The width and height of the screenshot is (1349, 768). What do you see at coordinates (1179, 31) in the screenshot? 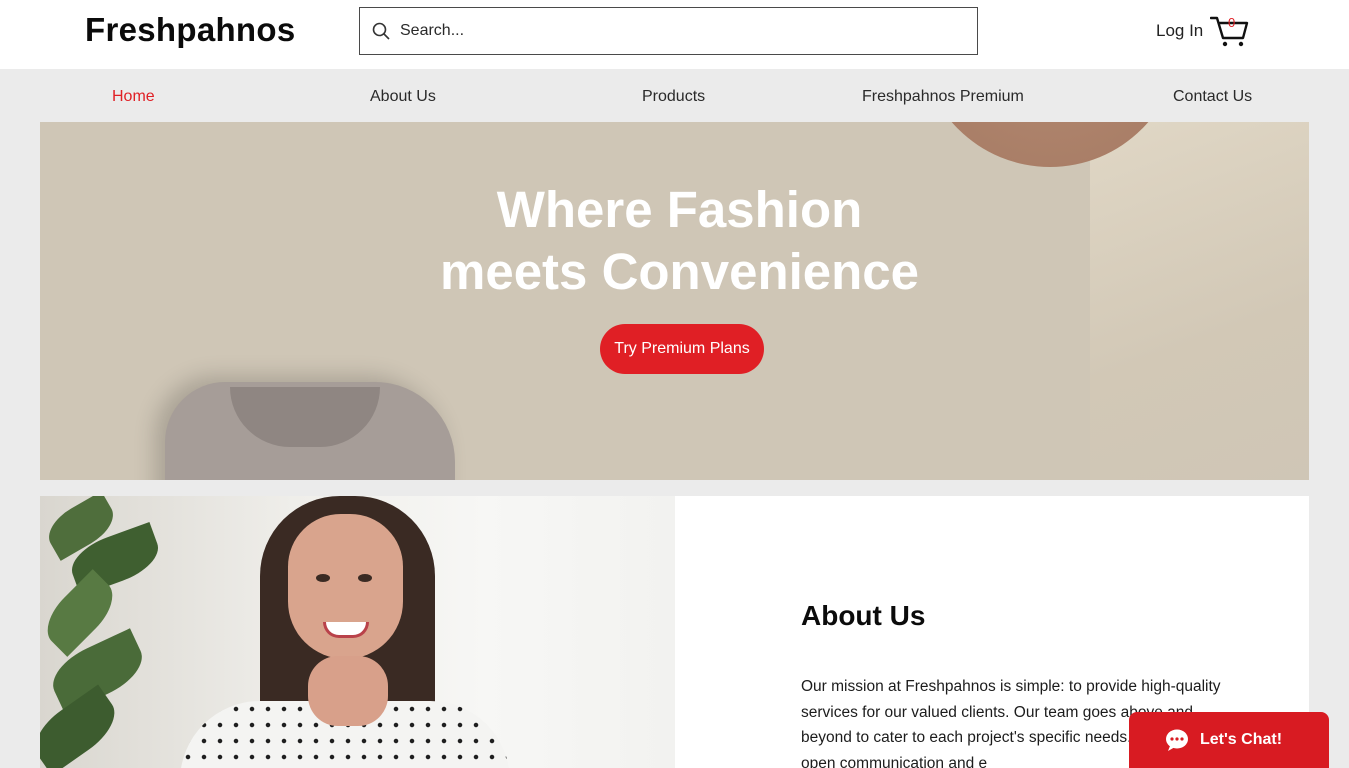
I see `login-link: Log In` at bounding box center [1179, 31].